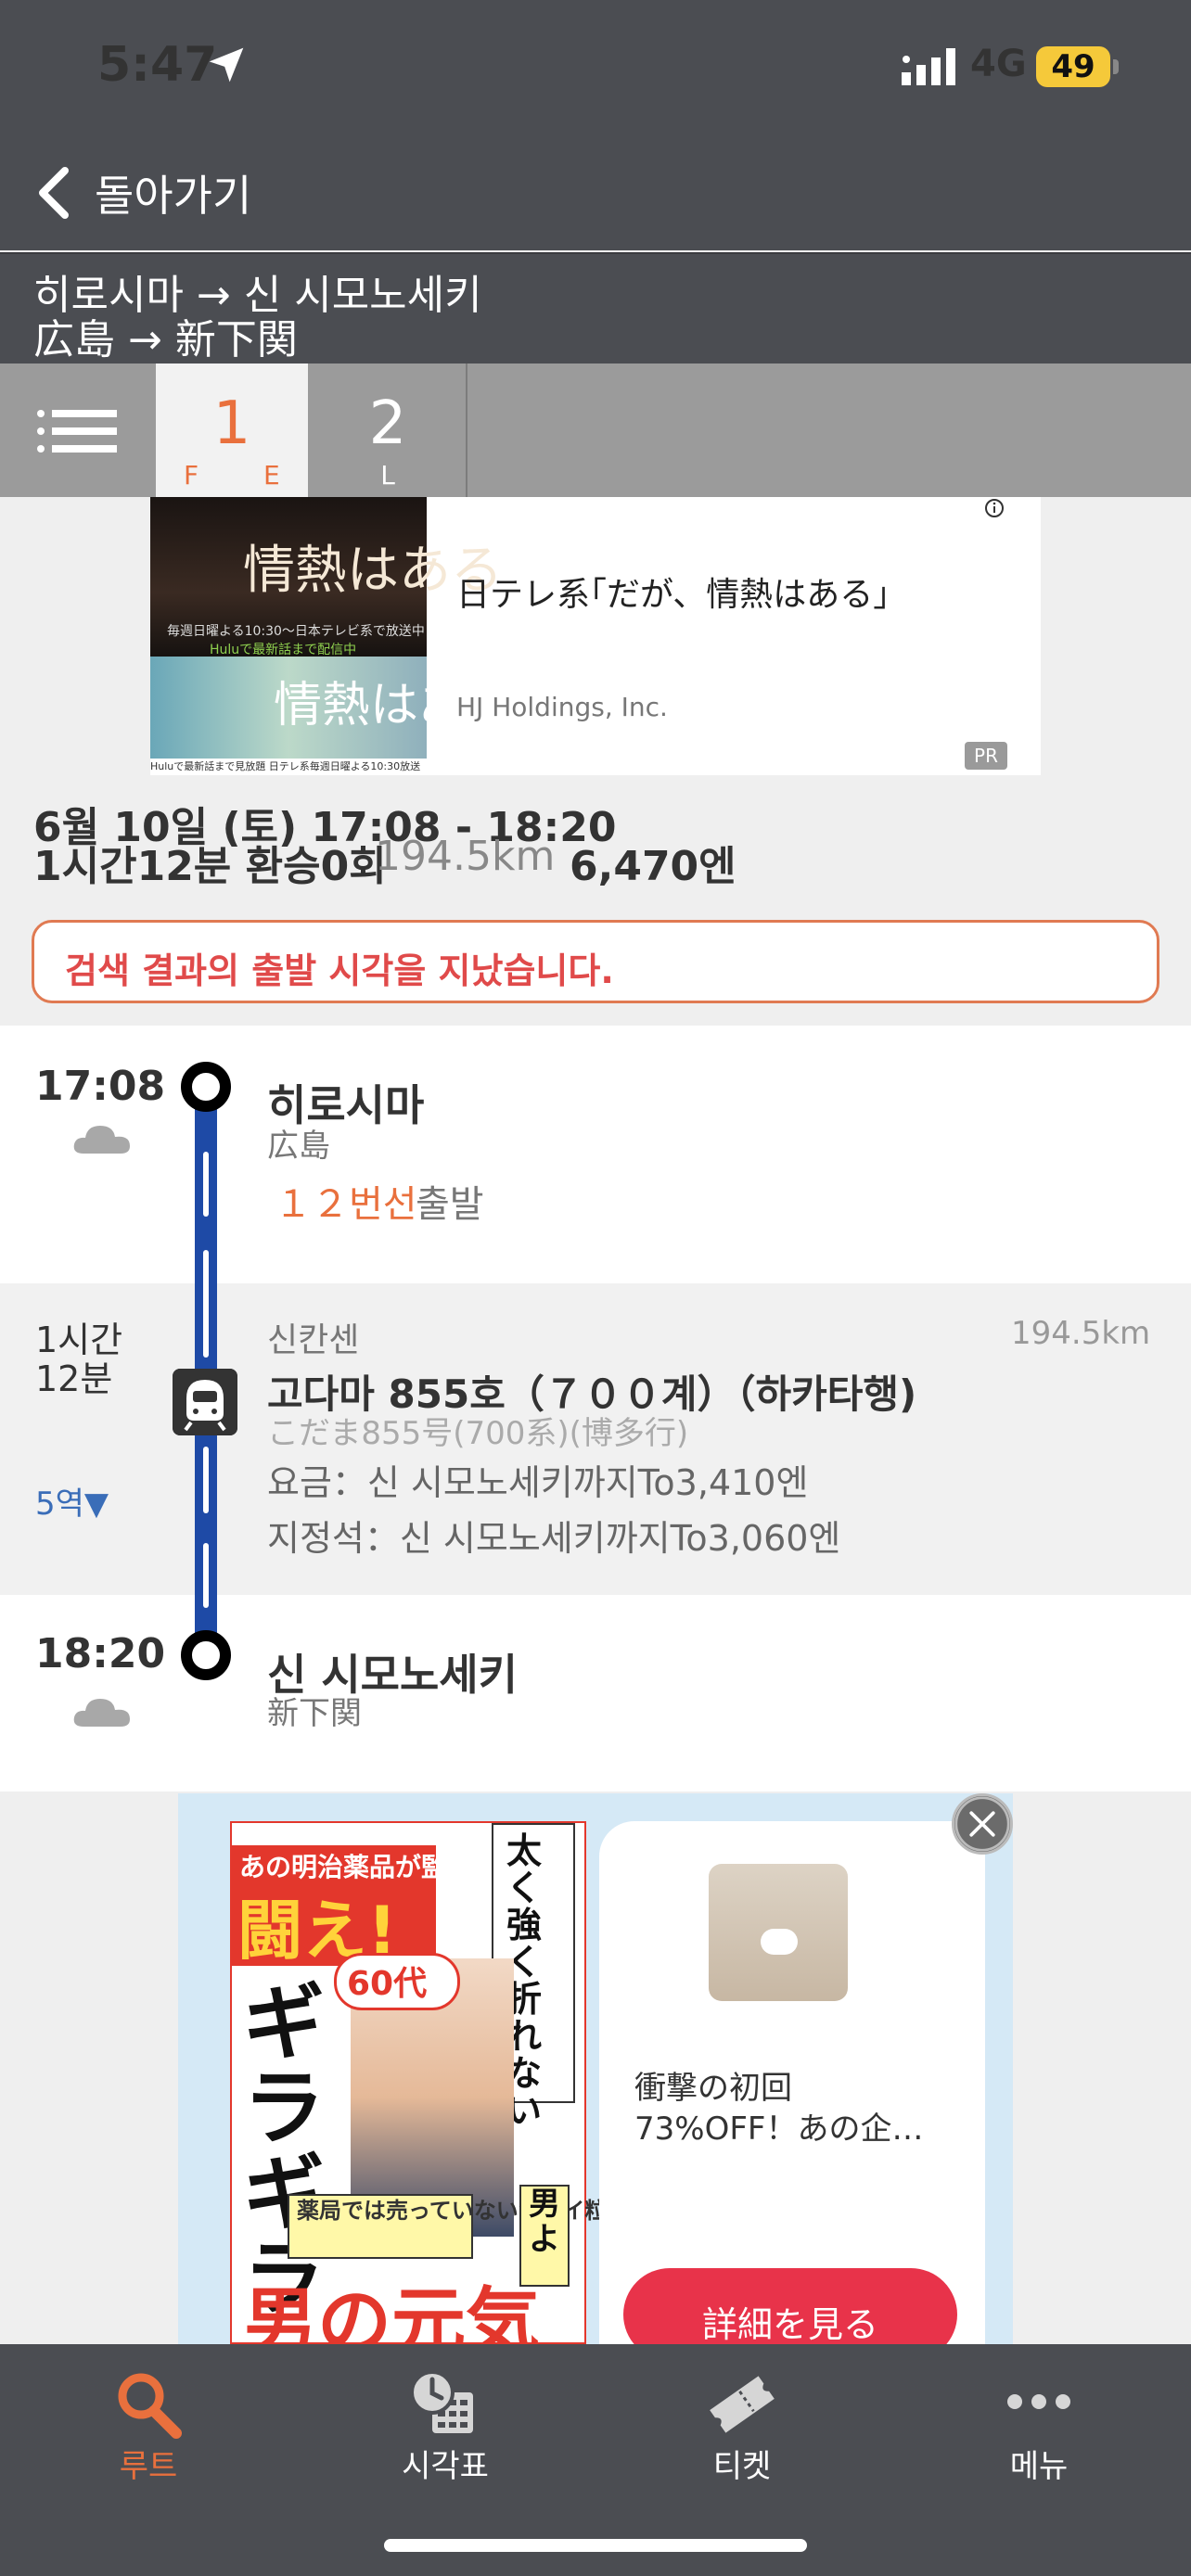 Image resolution: width=1191 pixels, height=2576 pixels. Describe the element at coordinates (100, 1653) in the screenshot. I see `arrival-time: 18:20` at that location.